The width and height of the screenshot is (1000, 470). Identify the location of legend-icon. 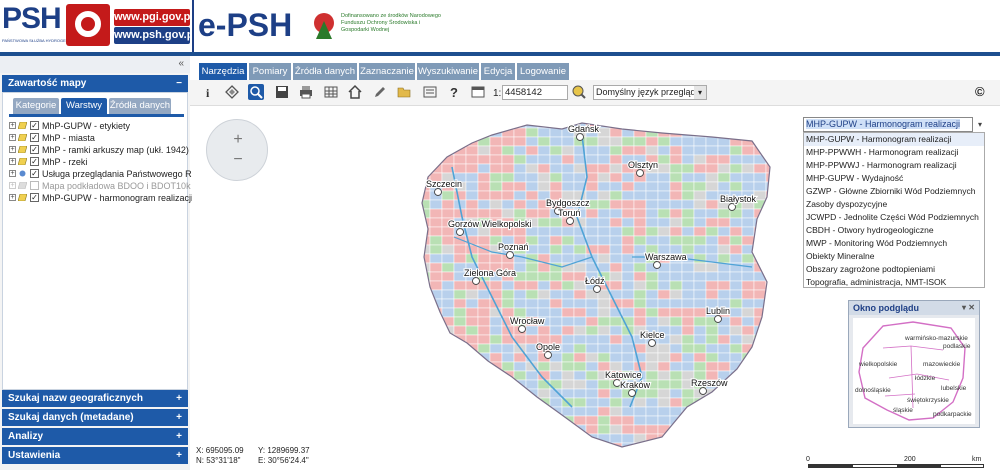
(430, 92).